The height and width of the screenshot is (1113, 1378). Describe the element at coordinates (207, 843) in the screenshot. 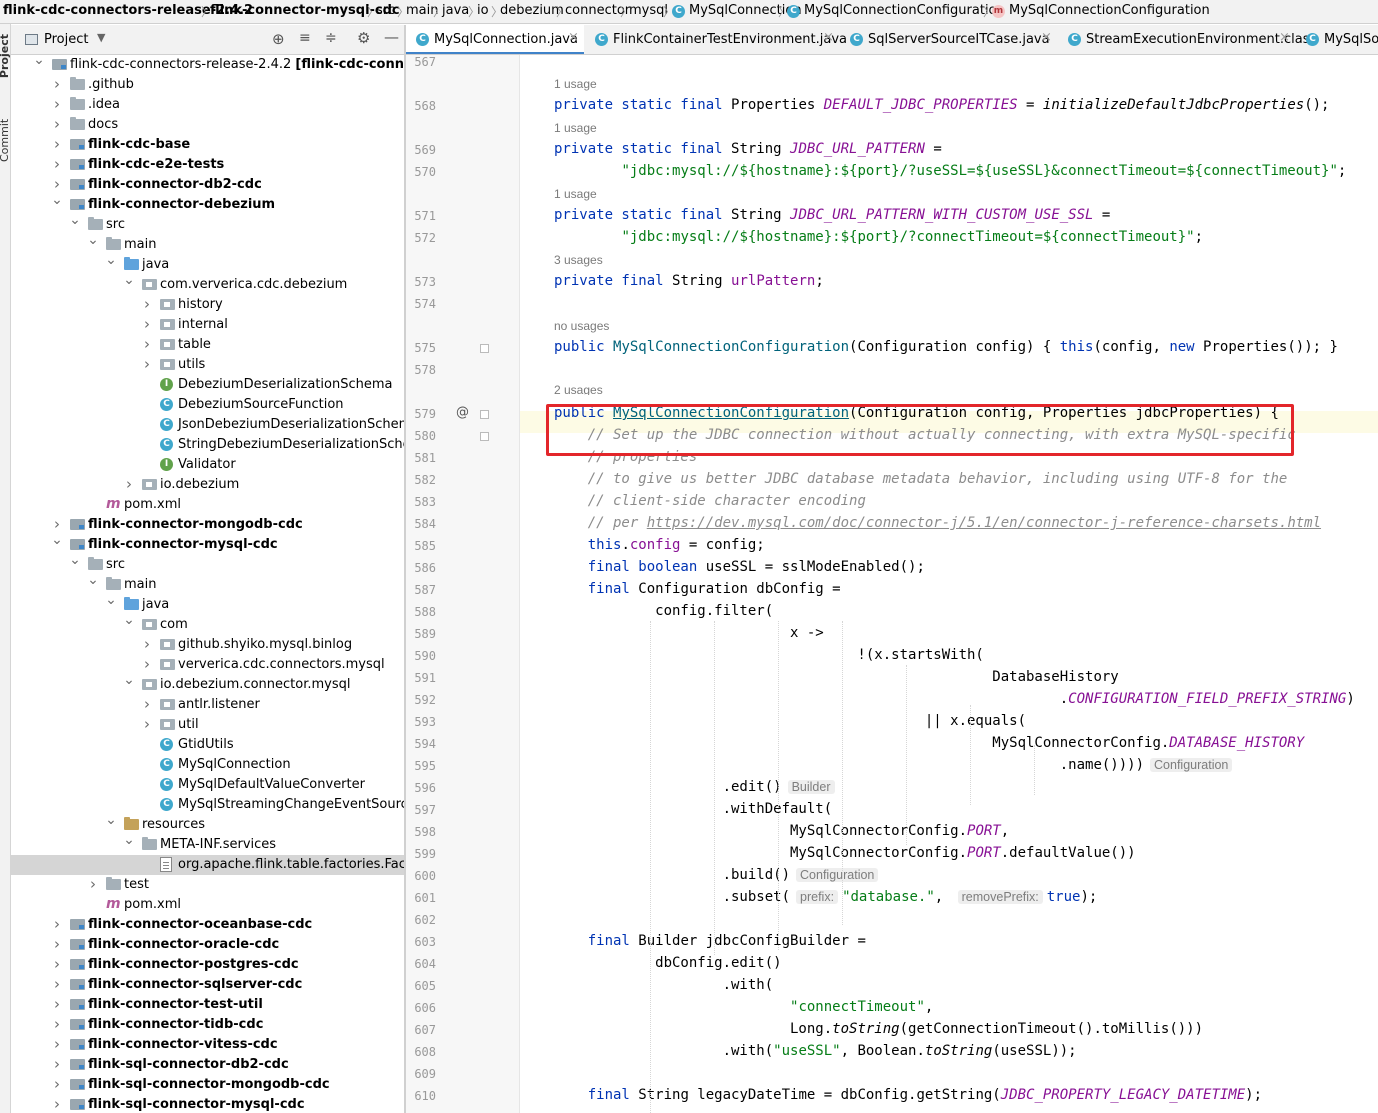

I see `tree-node: ⌄ META-INF.services` at that location.